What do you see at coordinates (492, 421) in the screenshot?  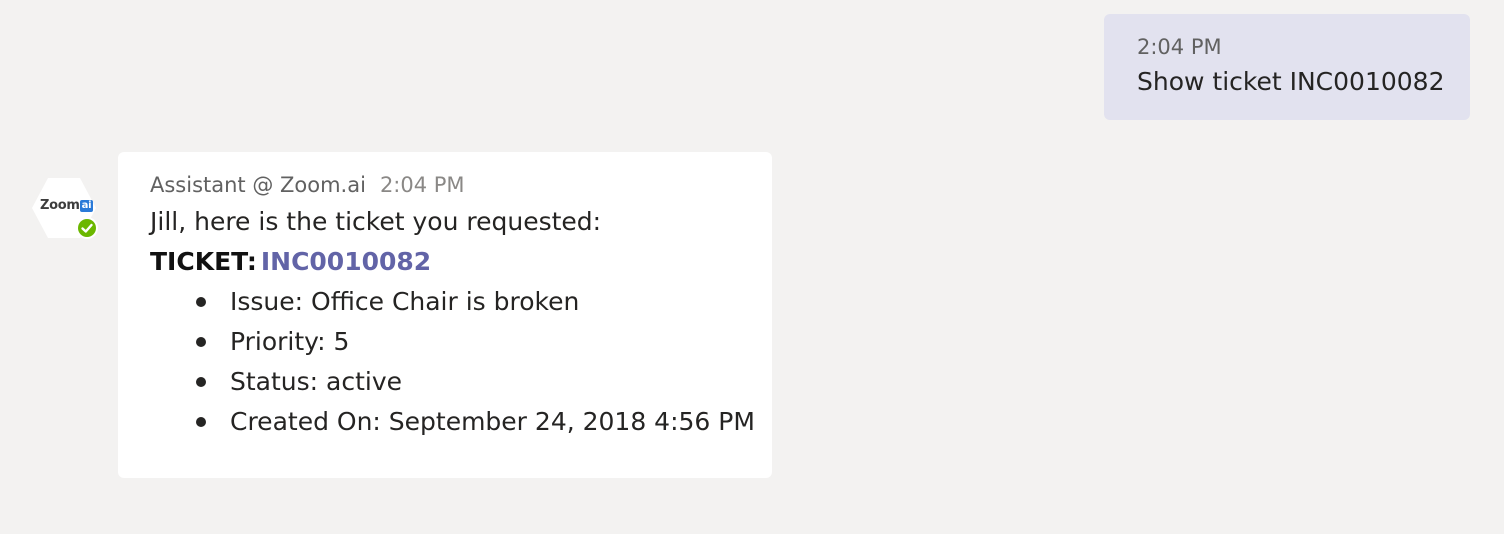 I see `ticket-created-on: Created On: September 24, 2018 4:56 PM` at bounding box center [492, 421].